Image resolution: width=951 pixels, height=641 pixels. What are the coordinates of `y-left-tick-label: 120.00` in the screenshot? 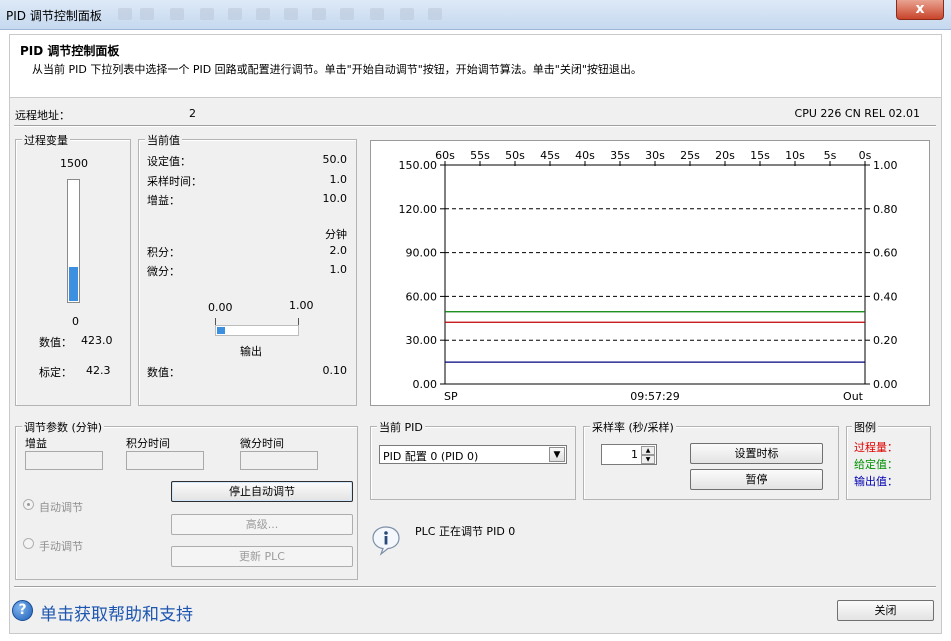 It's located at (418, 209).